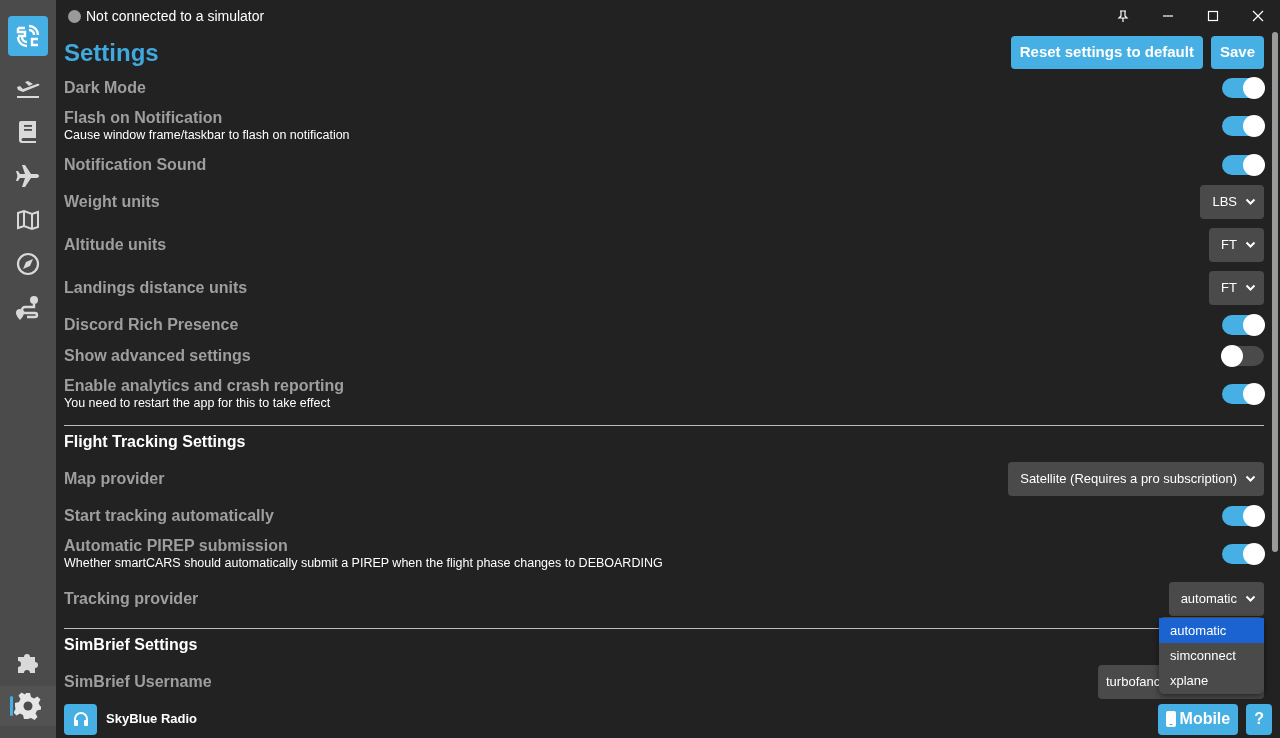 The image size is (1280, 738). I want to click on headphones-button, so click(80, 719).